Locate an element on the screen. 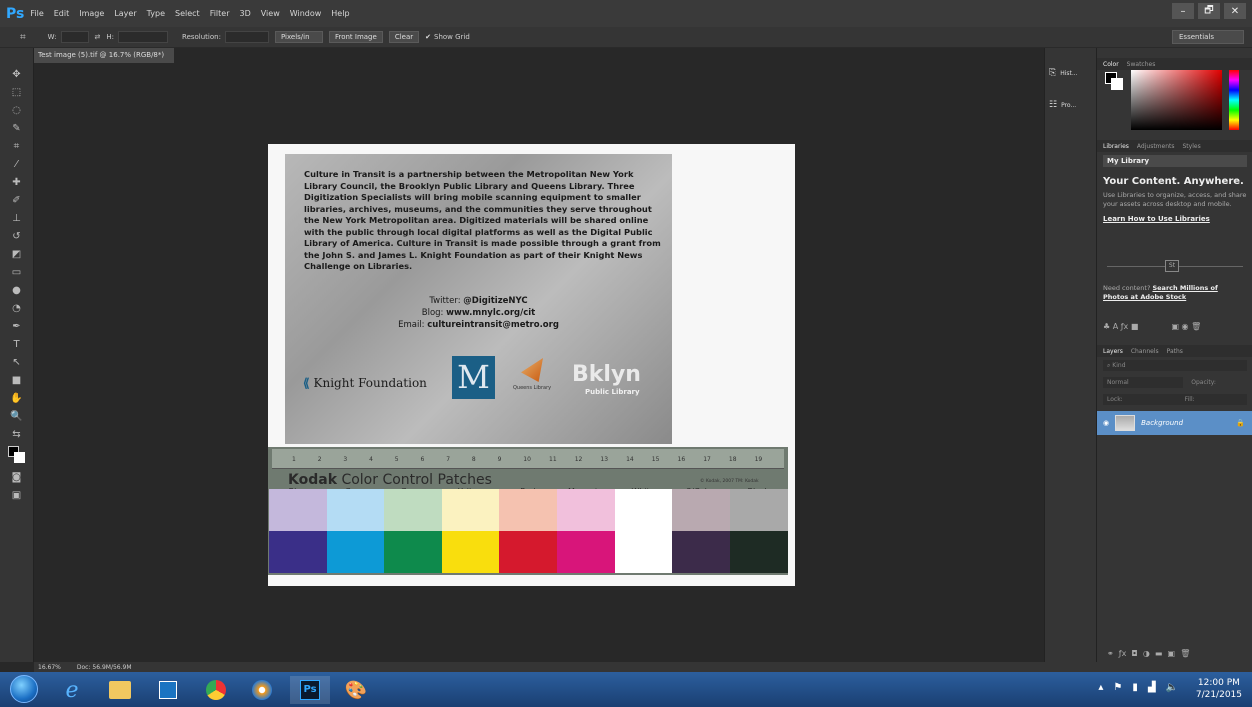 Image resolution: width=1252 pixels, height=707 pixels. stamp-tool-icon: ⊥ is located at coordinates (17, 219).